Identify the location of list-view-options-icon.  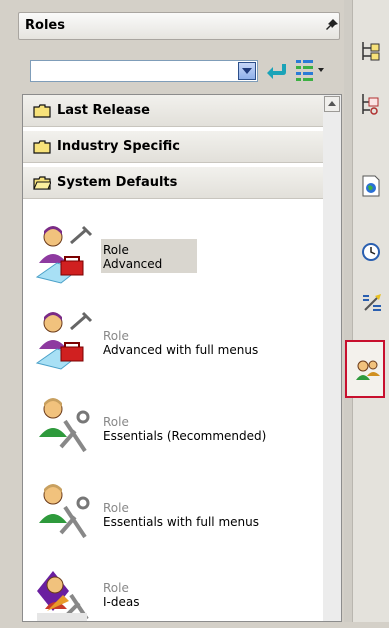
(310, 70).